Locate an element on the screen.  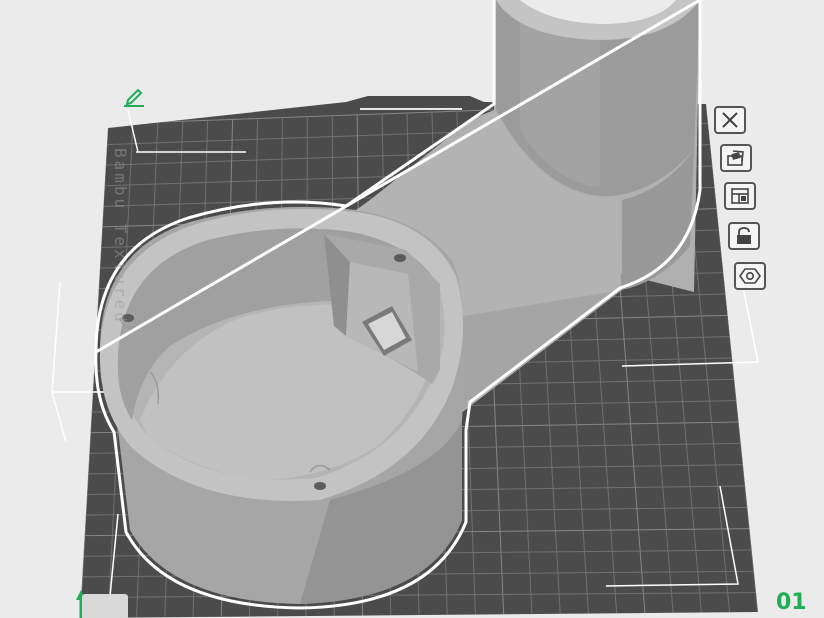
arrange-button is located at coordinates (740, 196).